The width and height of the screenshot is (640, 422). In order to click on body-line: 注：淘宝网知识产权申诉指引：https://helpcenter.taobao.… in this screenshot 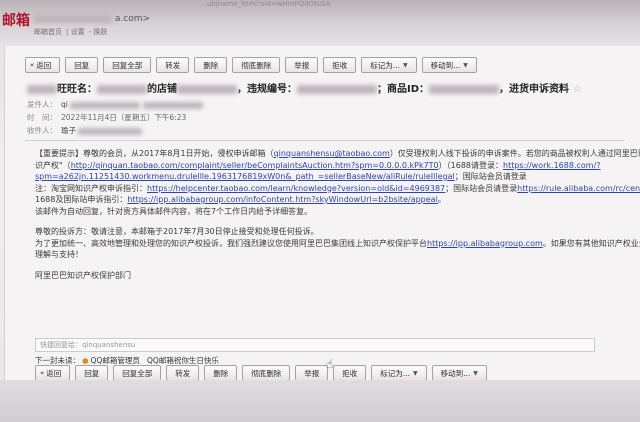, I will do `click(337, 188)`.